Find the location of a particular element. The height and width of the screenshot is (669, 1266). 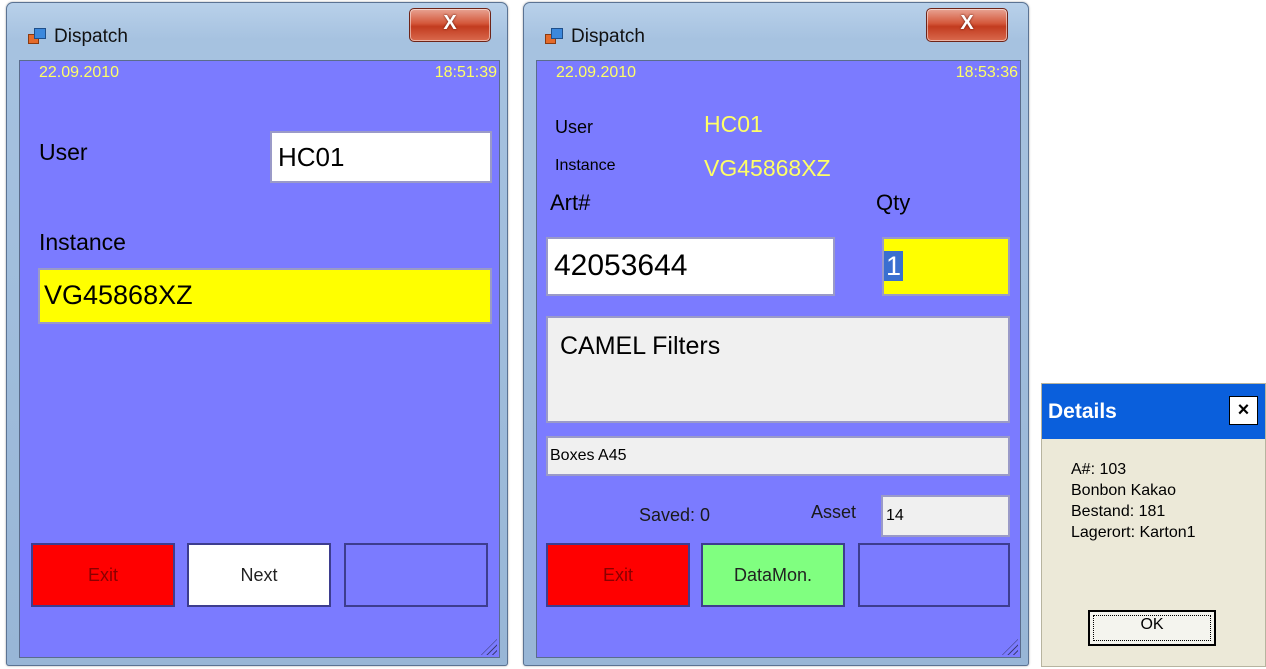

quantity-value: 1 is located at coordinates (894, 266).